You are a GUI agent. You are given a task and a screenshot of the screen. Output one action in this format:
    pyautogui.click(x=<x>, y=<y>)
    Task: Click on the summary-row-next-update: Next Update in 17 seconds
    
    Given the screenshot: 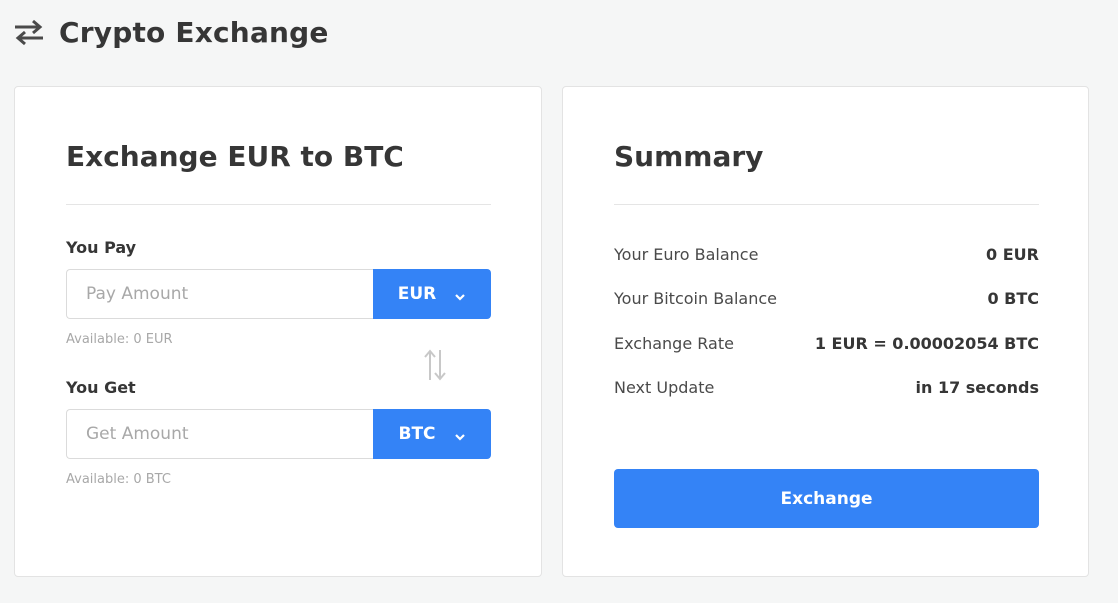 What is the action you would take?
    pyautogui.click(x=826, y=387)
    